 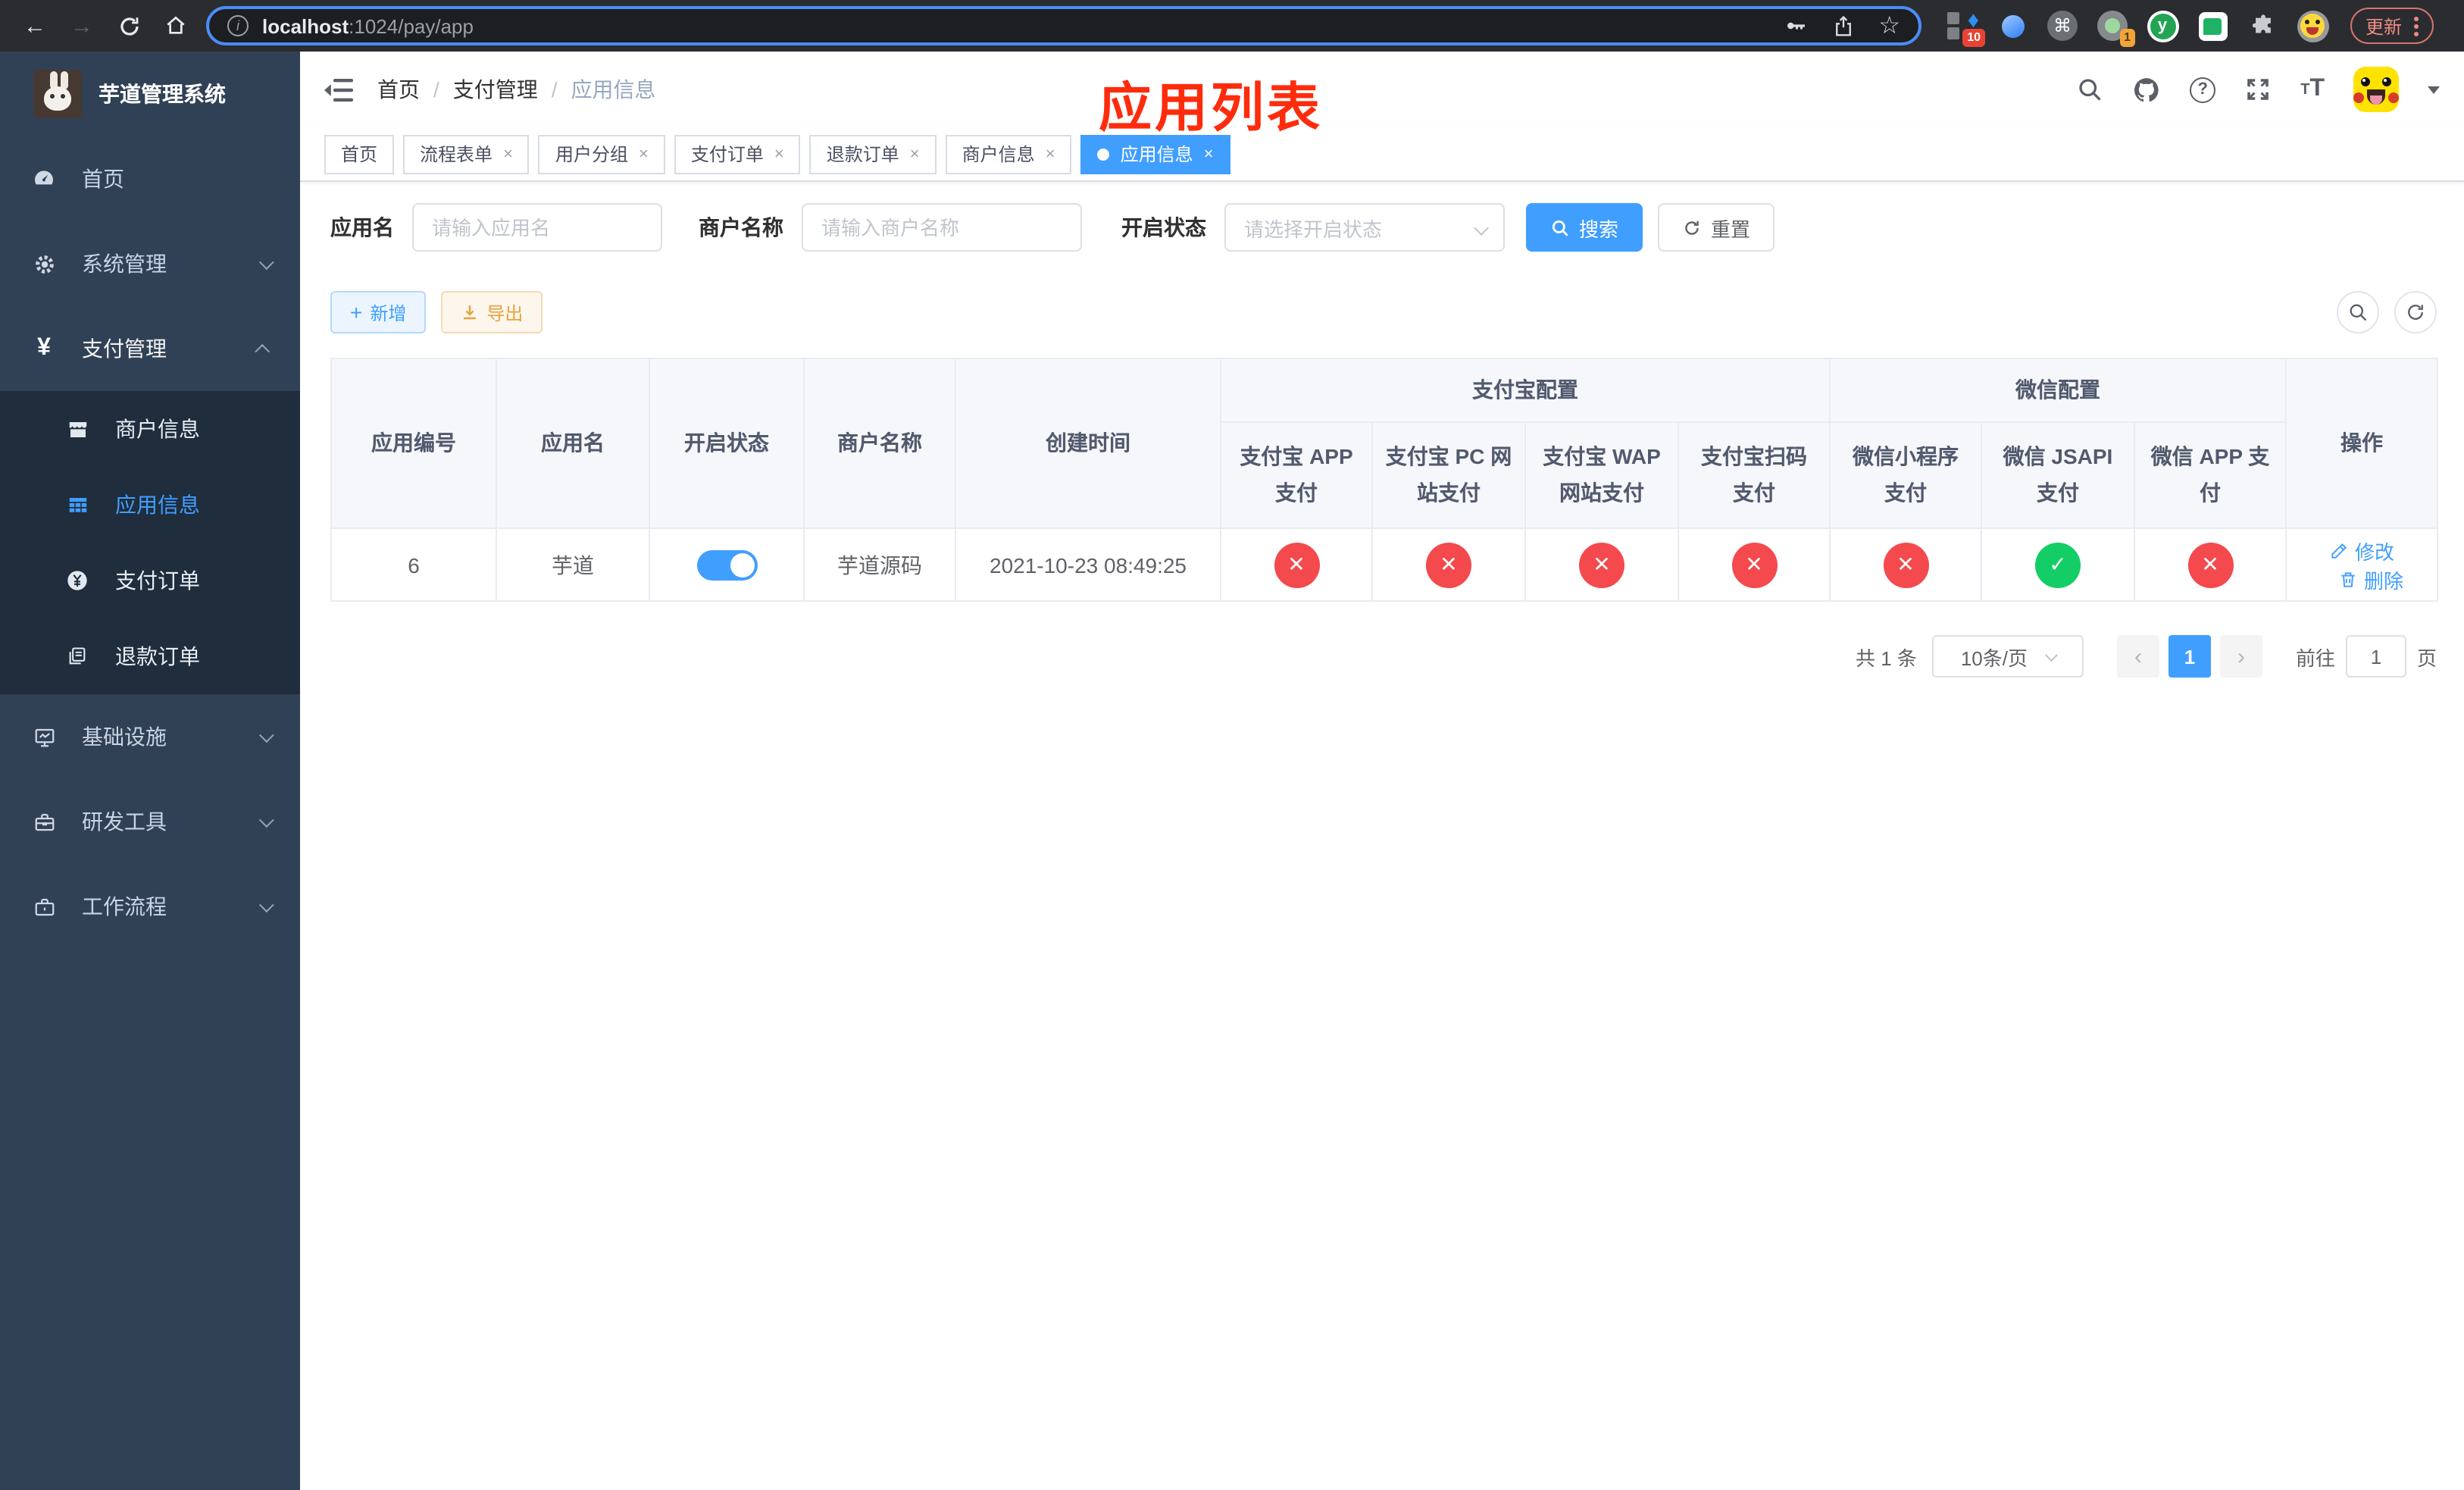 I want to click on chrome-update-button: 更新, so click(x=2392, y=26).